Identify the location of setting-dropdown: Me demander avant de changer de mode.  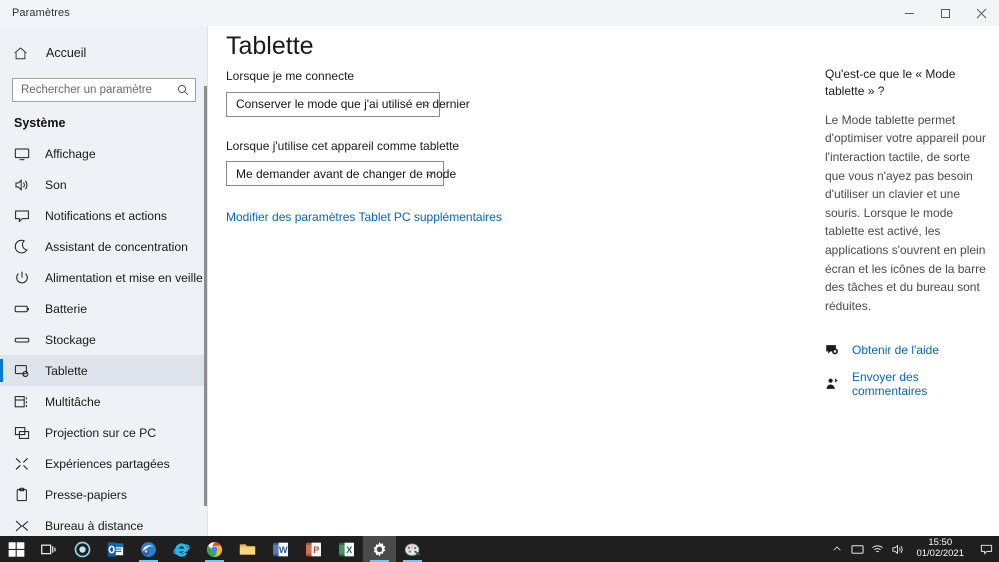
(341, 174).